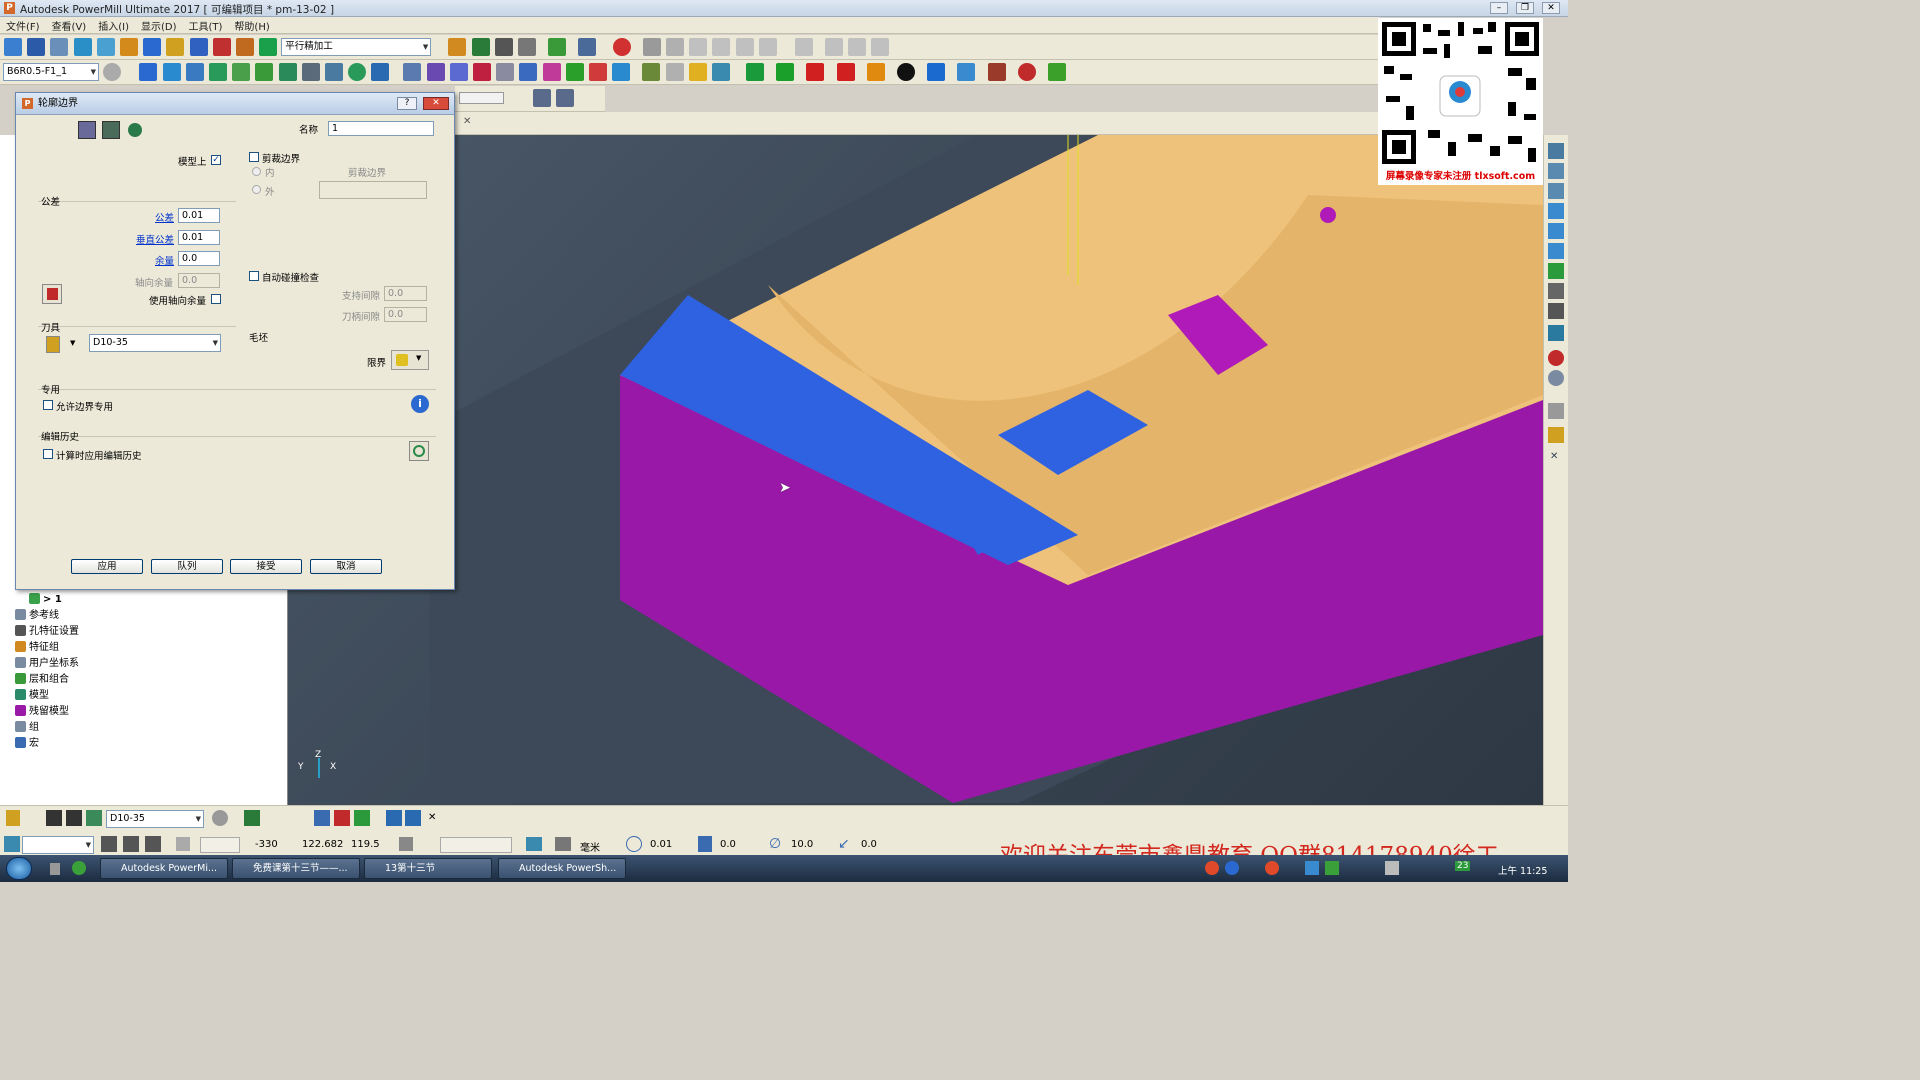 The image size is (1920, 1080). I want to click on boundary-icon, so click(217, 72).